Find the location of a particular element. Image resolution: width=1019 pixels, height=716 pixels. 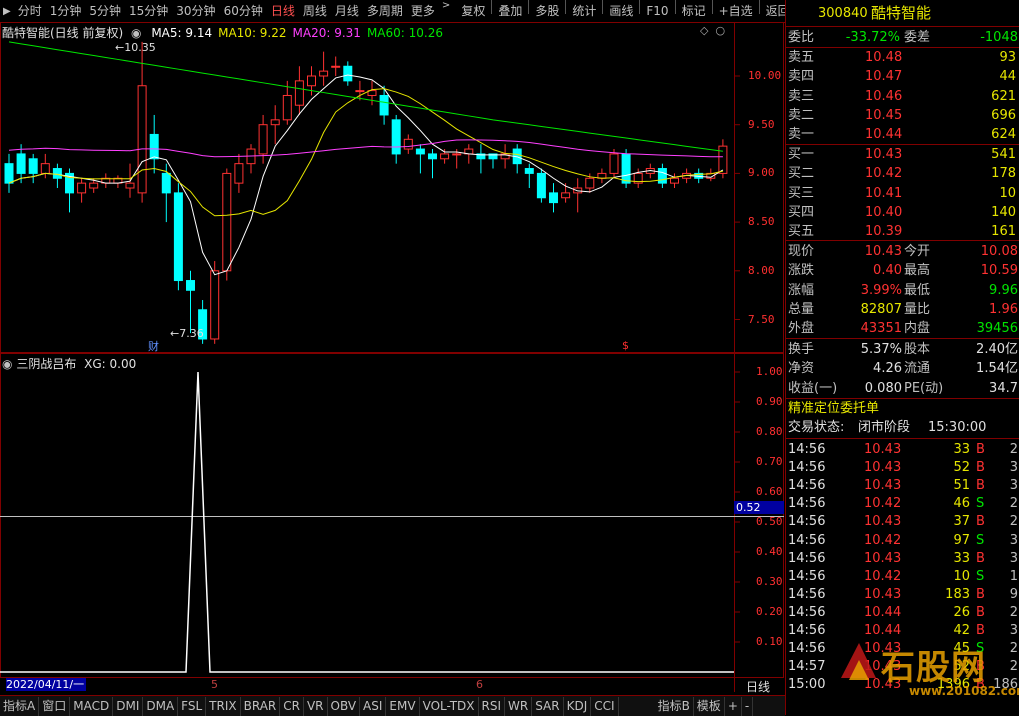

tool-button-3: 统计 is located at coordinates (584, 11).